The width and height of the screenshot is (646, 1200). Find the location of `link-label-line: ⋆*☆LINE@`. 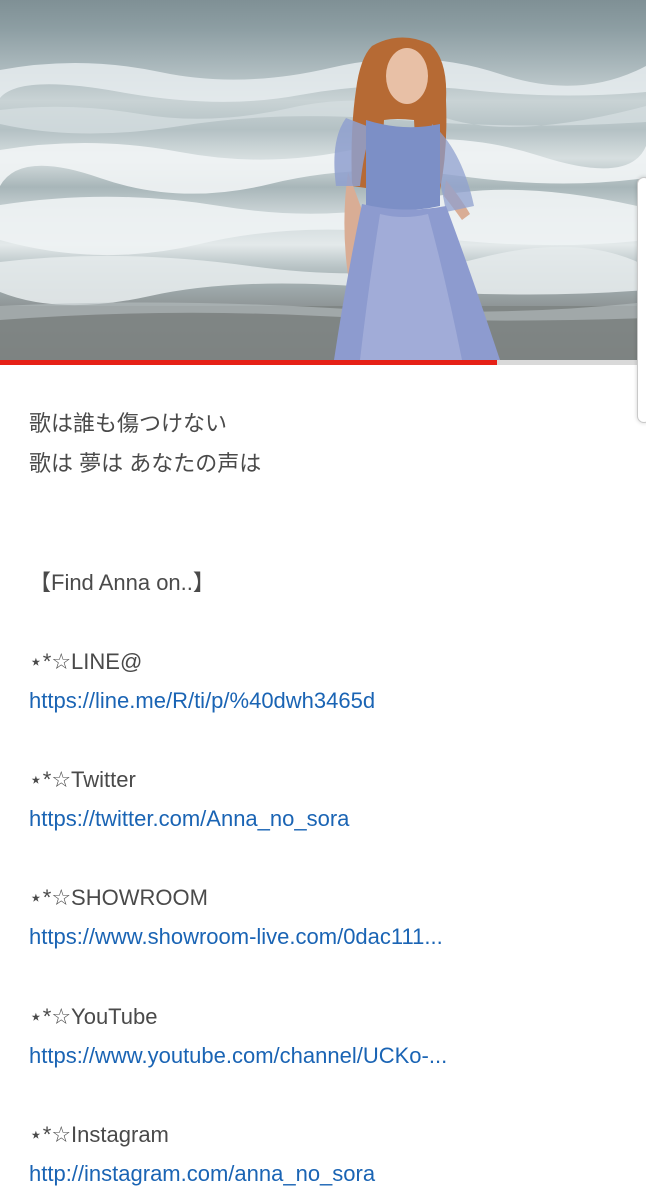

link-label-line: ⋆*☆LINE@ is located at coordinates (86, 661).